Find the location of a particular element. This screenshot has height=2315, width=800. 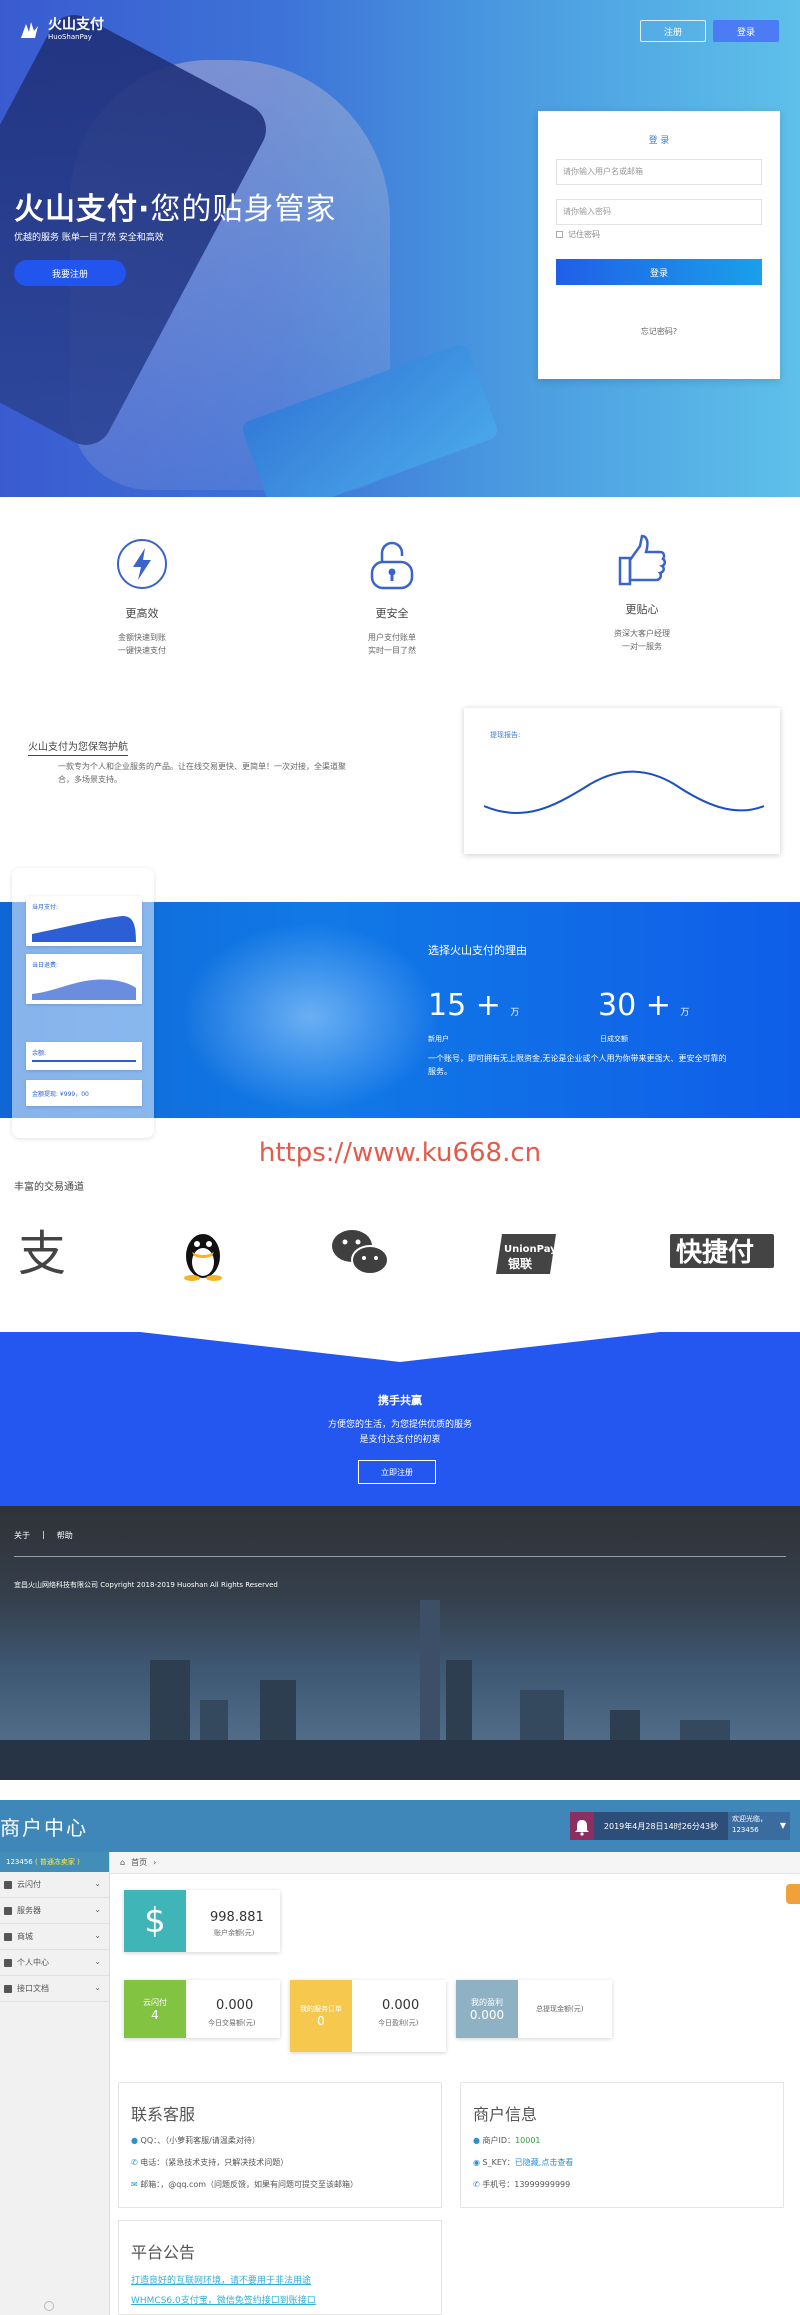

hero-subtitle: 优越的服务 账单一目了然 安全和高效 is located at coordinates (89, 238).